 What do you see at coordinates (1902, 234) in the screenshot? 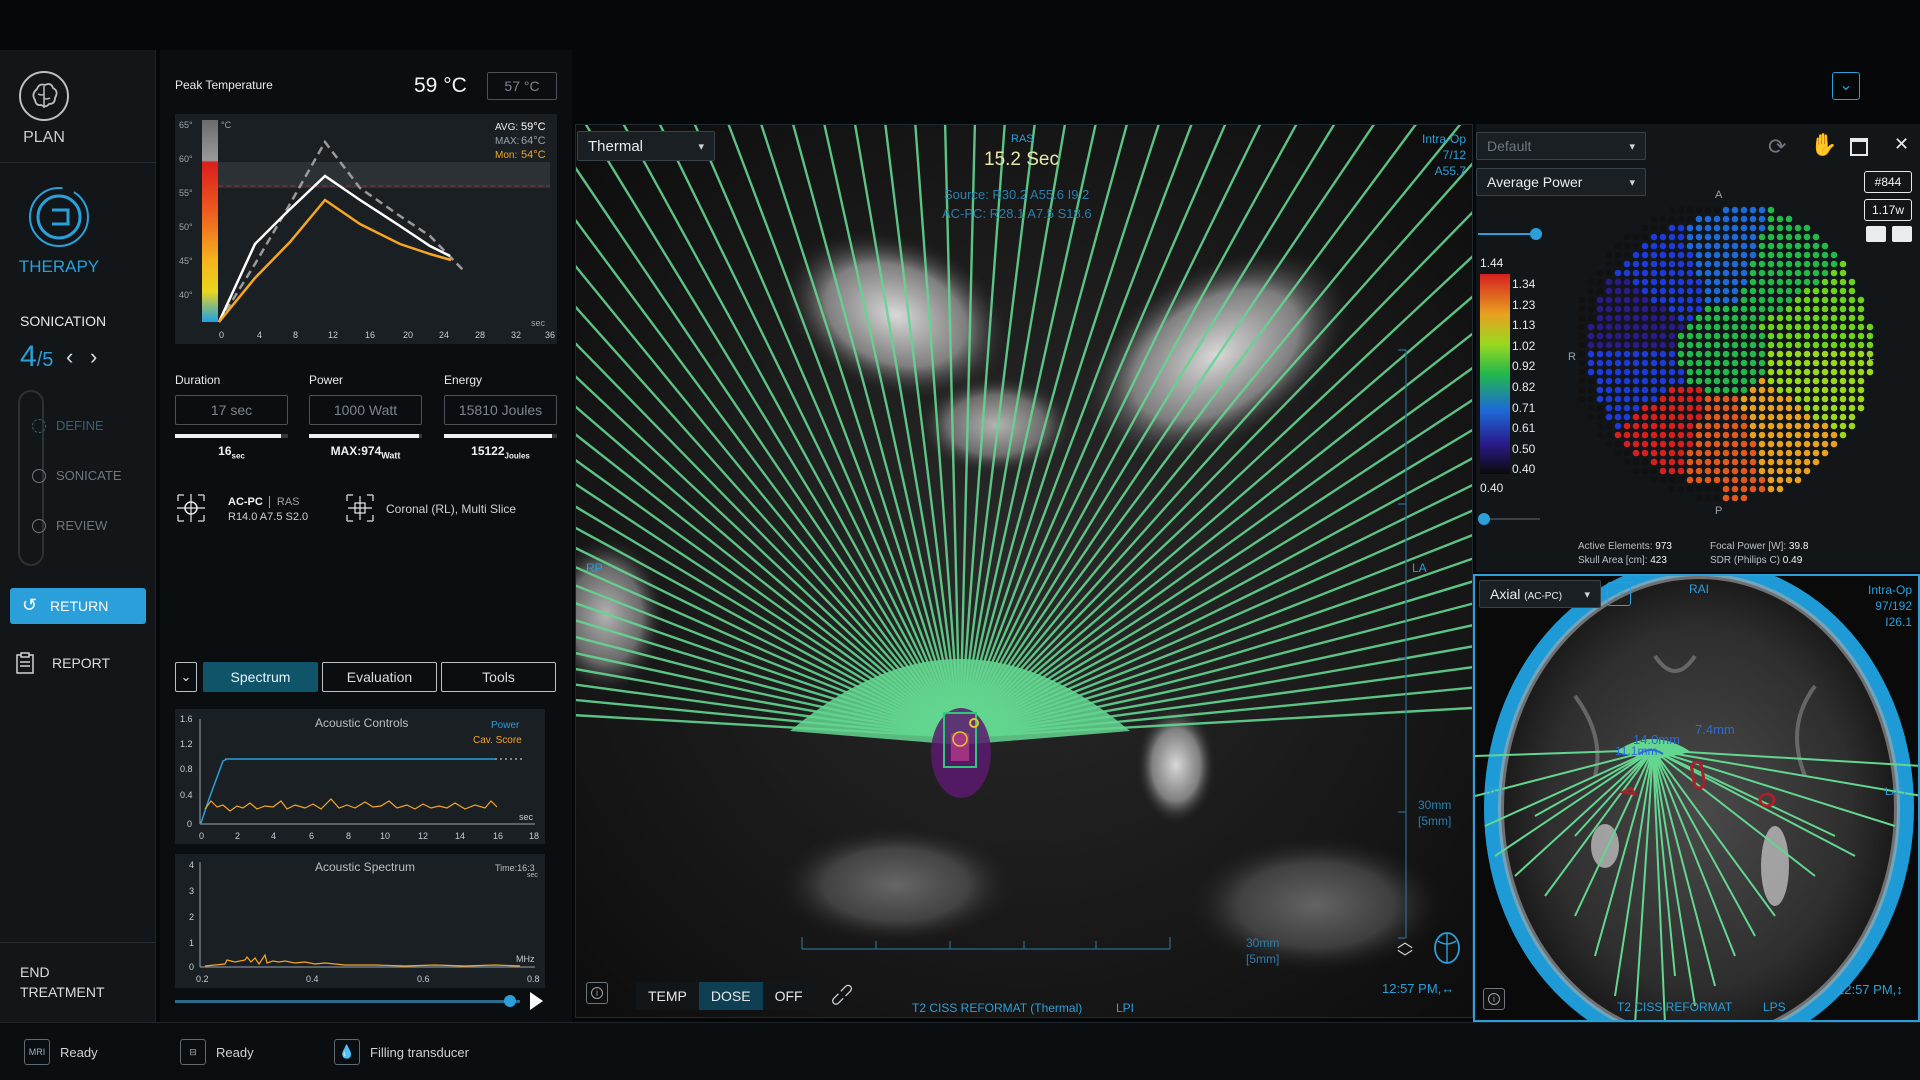
I see `element-swatch-b` at bounding box center [1902, 234].